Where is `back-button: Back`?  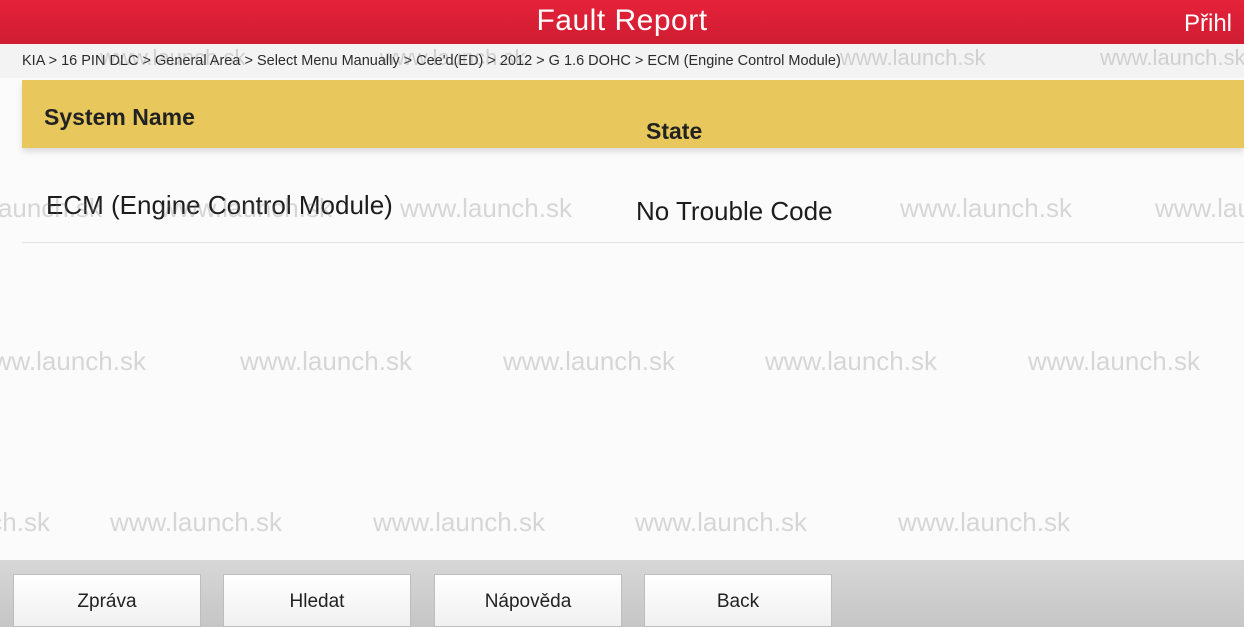
back-button: Back is located at coordinates (738, 600).